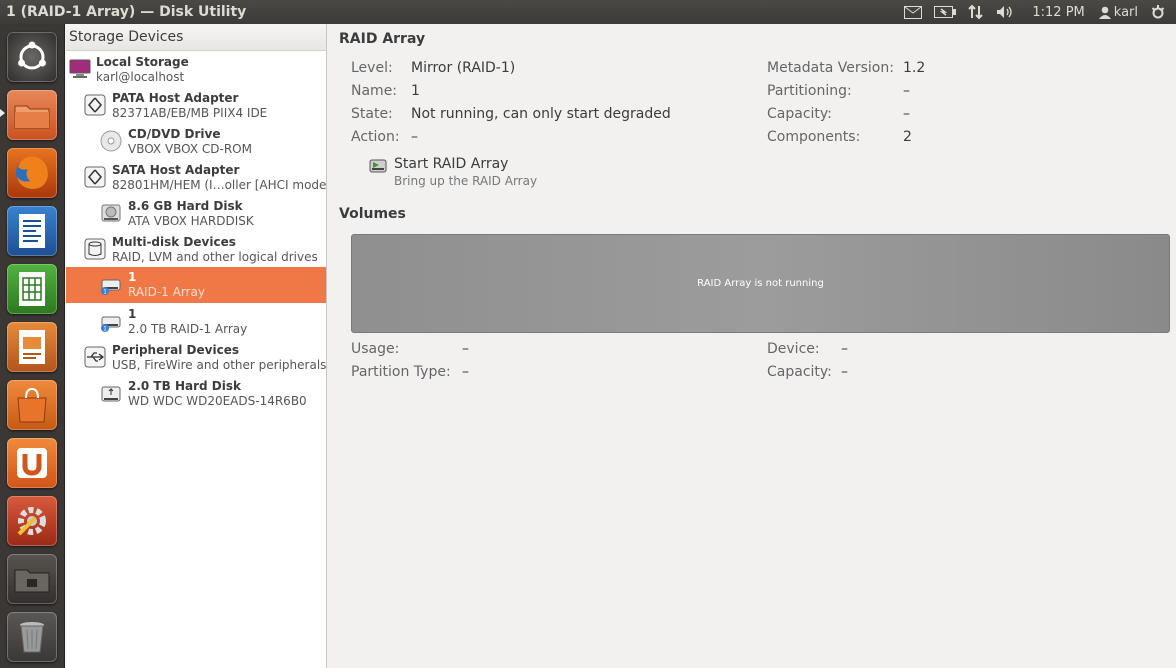 The width and height of the screenshot is (1176, 668). Describe the element at coordinates (799, 372) in the screenshot. I see `volume-capacity-label: Capacity:` at that location.